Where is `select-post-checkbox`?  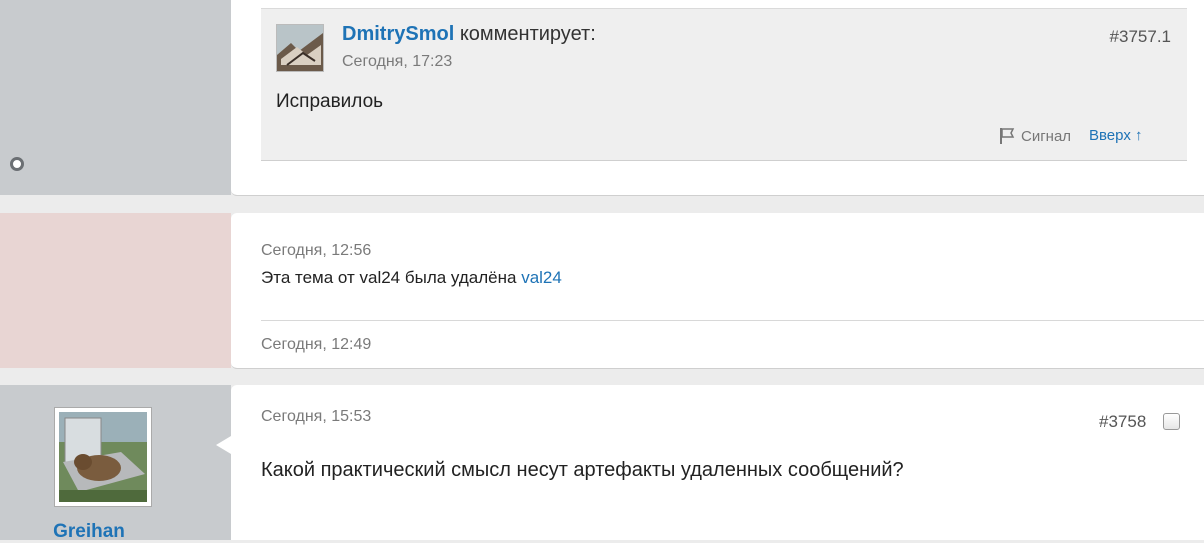
select-post-checkbox is located at coordinates (1171, 421).